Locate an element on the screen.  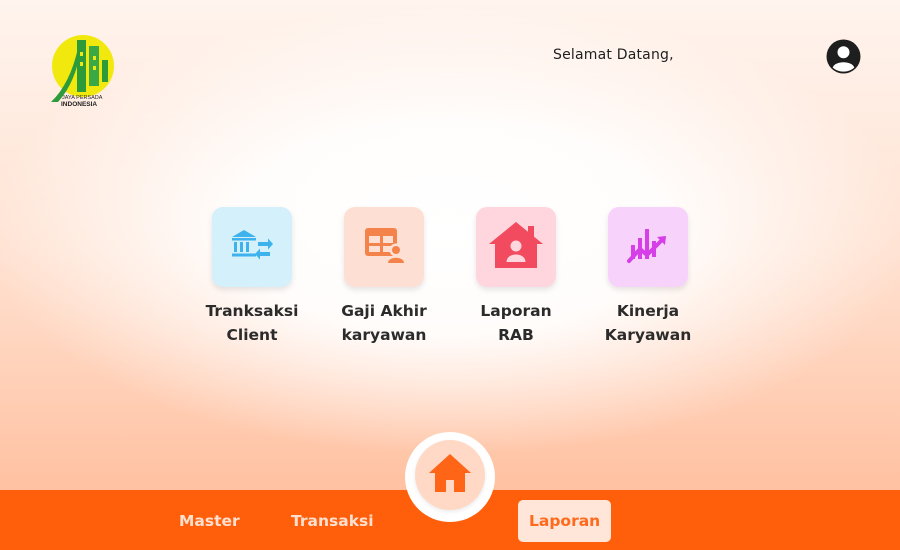
menu-item-label: Gaji Akhir karyawan is located at coordinates (384, 323).